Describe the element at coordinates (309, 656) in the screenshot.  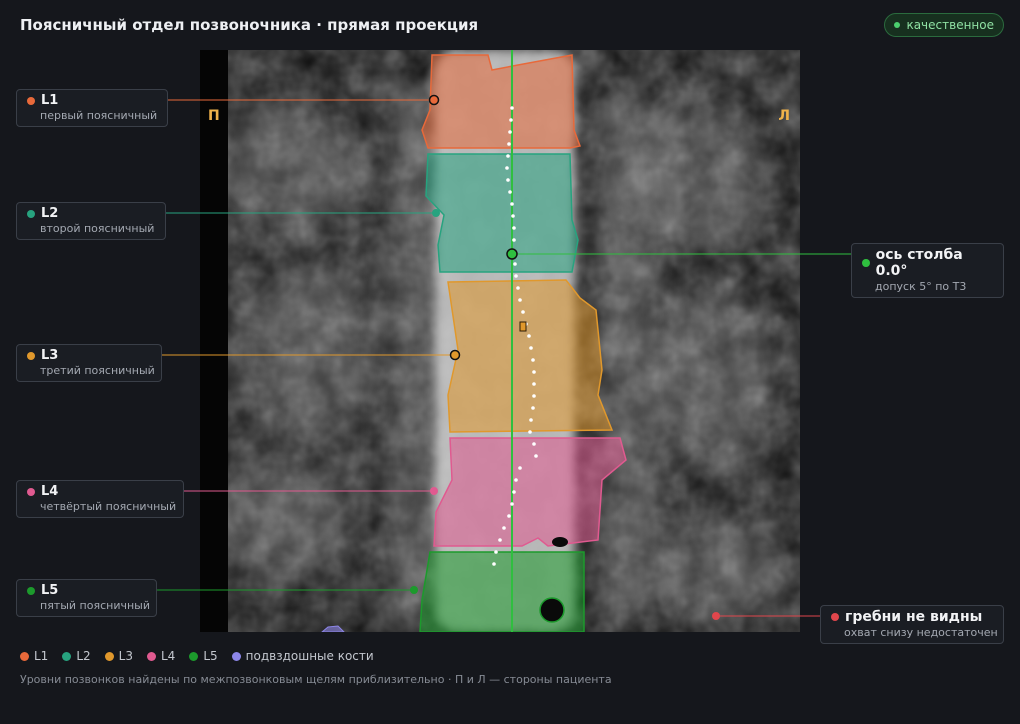
I see `legend-iliac-label: подвздошные кости` at that location.